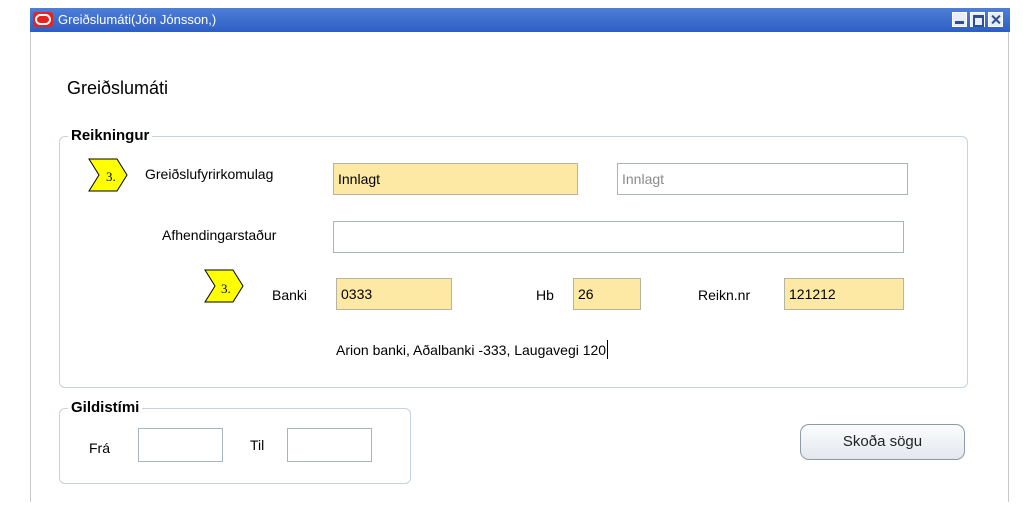  What do you see at coordinates (137, 19) in the screenshot?
I see `window-title: Greiðslumáti(Jón Jónsson,)` at bounding box center [137, 19].